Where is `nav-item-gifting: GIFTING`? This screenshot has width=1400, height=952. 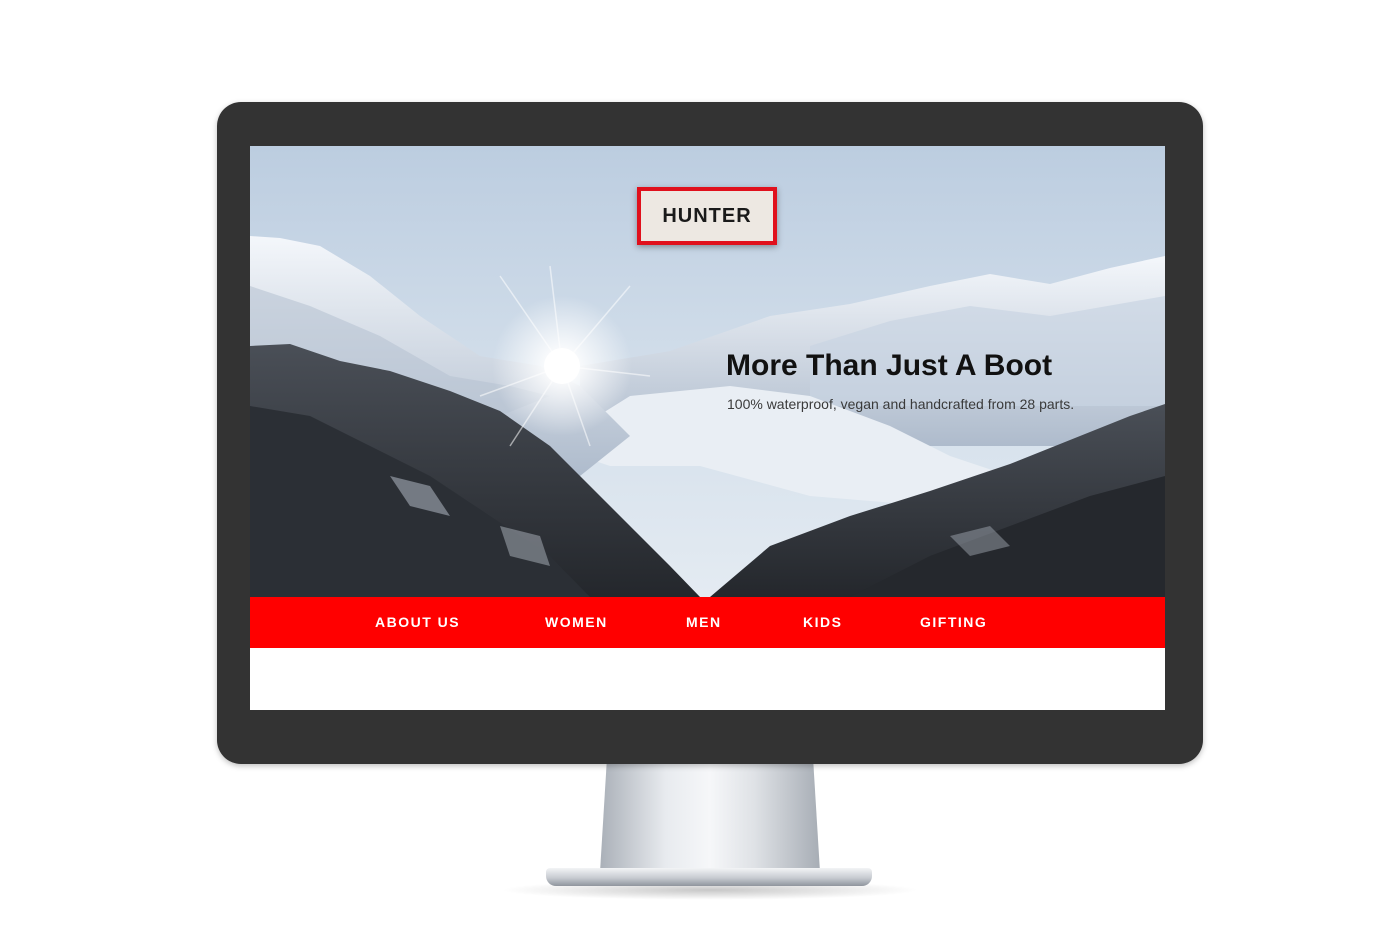 nav-item-gifting: GIFTING is located at coordinates (953, 622).